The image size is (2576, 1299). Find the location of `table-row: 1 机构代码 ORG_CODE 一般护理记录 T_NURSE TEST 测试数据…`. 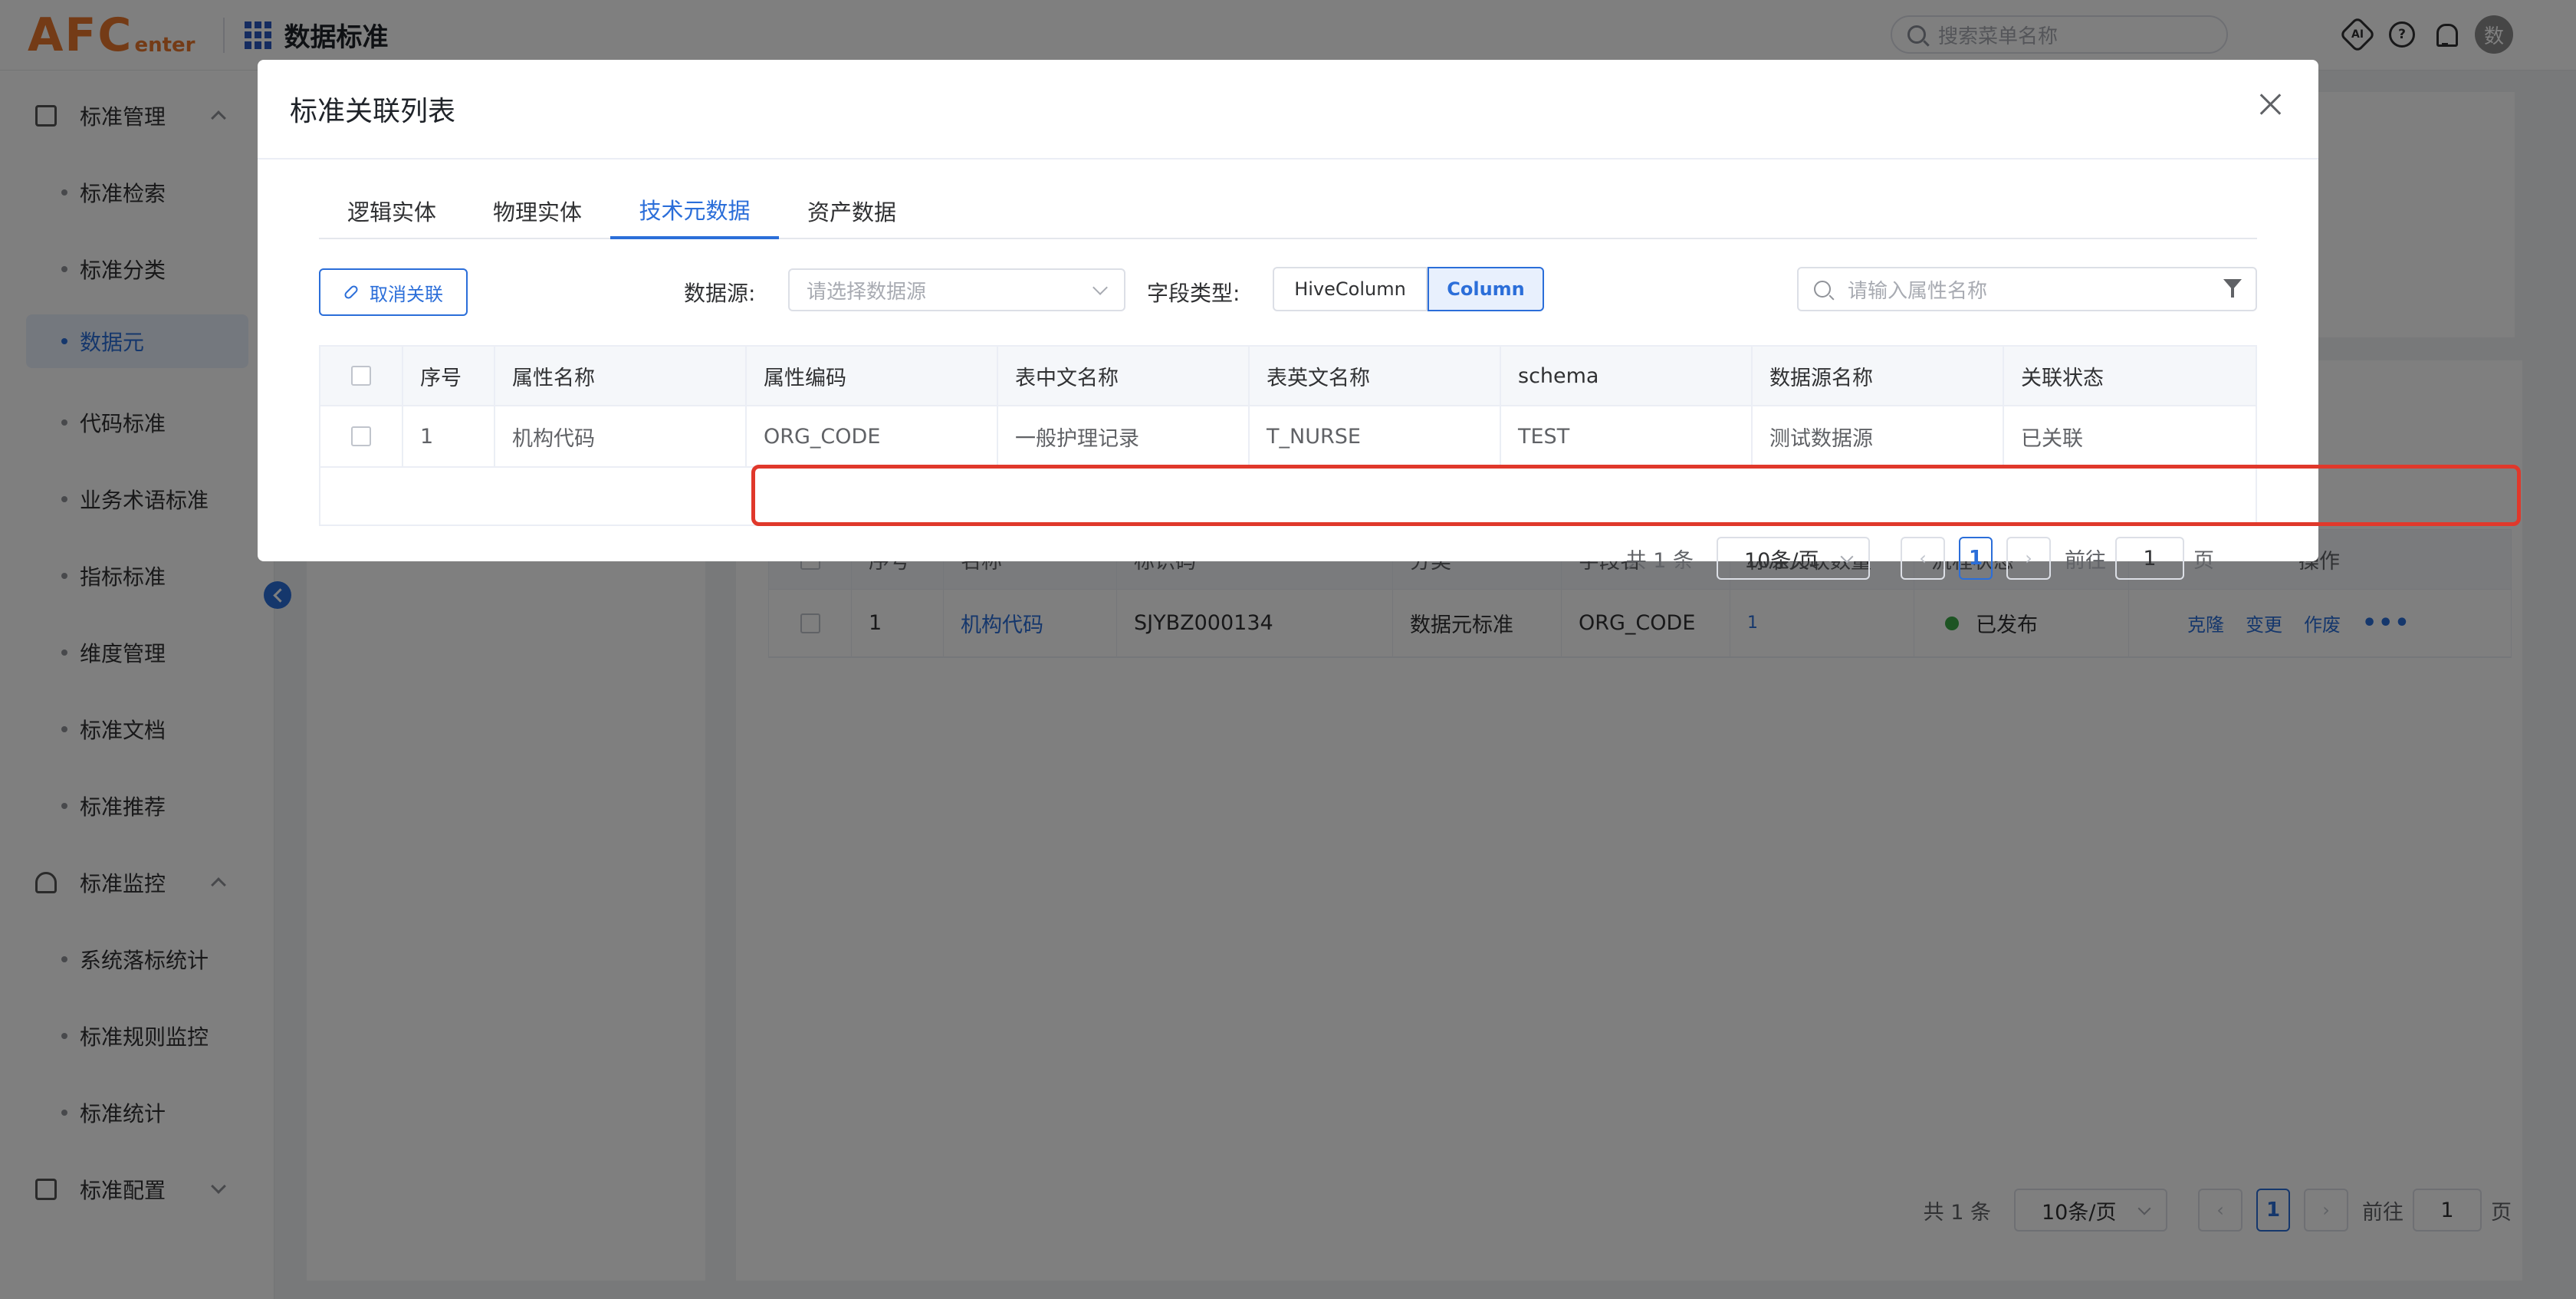

table-row: 1 机构代码 ORG_CODE 一般护理记录 T_NURSE TEST 测试数据… is located at coordinates (1288, 437).